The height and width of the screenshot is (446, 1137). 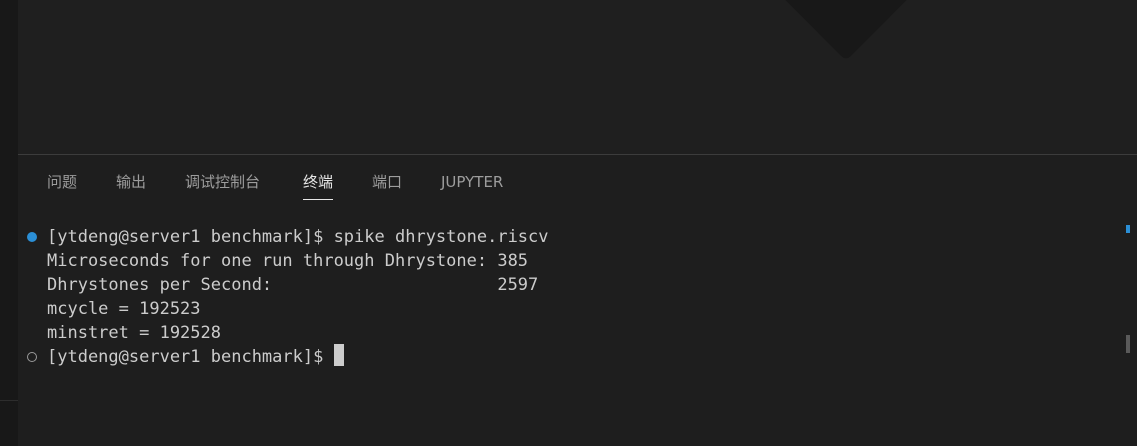 I want to click on terminal-line: Dhrystones per Second: 2597, so click(x=293, y=285).